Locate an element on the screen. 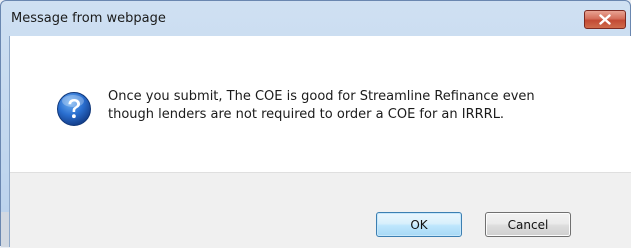 The image size is (631, 248). ok-button: OK is located at coordinates (419, 224).